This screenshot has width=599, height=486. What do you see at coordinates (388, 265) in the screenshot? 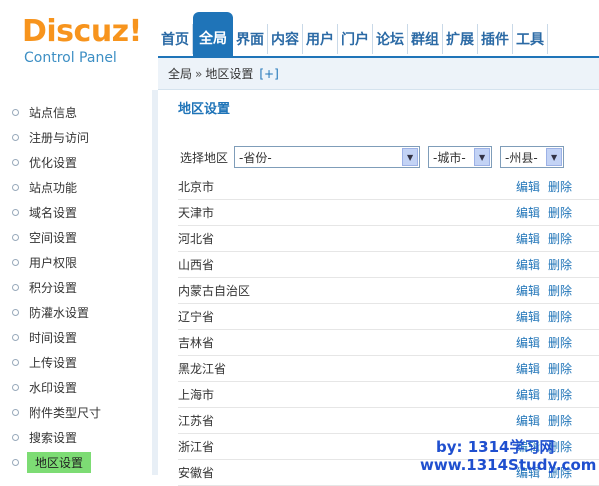
I see `region-row: 山西省 编辑 删除` at bounding box center [388, 265].